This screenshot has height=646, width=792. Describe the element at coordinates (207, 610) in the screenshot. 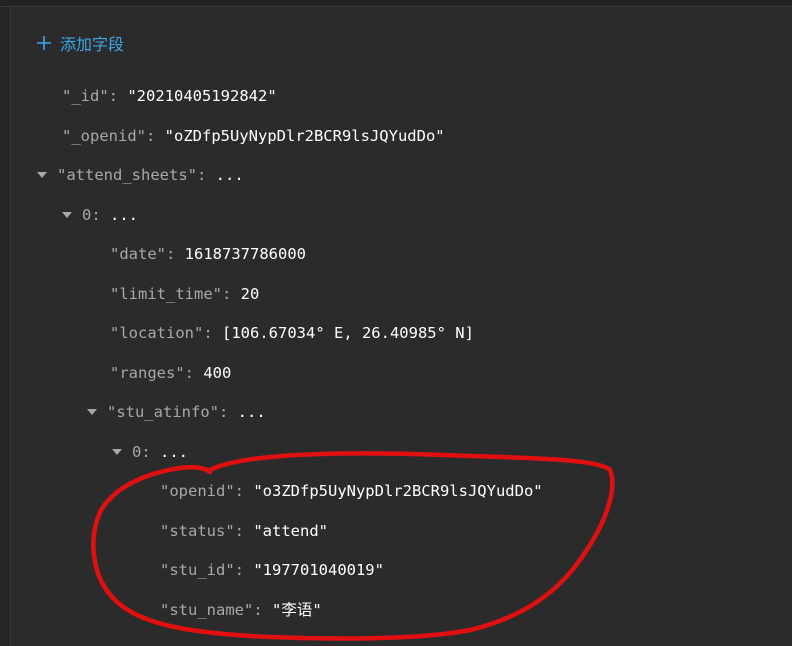

I see `field-key: "stu_name"` at that location.